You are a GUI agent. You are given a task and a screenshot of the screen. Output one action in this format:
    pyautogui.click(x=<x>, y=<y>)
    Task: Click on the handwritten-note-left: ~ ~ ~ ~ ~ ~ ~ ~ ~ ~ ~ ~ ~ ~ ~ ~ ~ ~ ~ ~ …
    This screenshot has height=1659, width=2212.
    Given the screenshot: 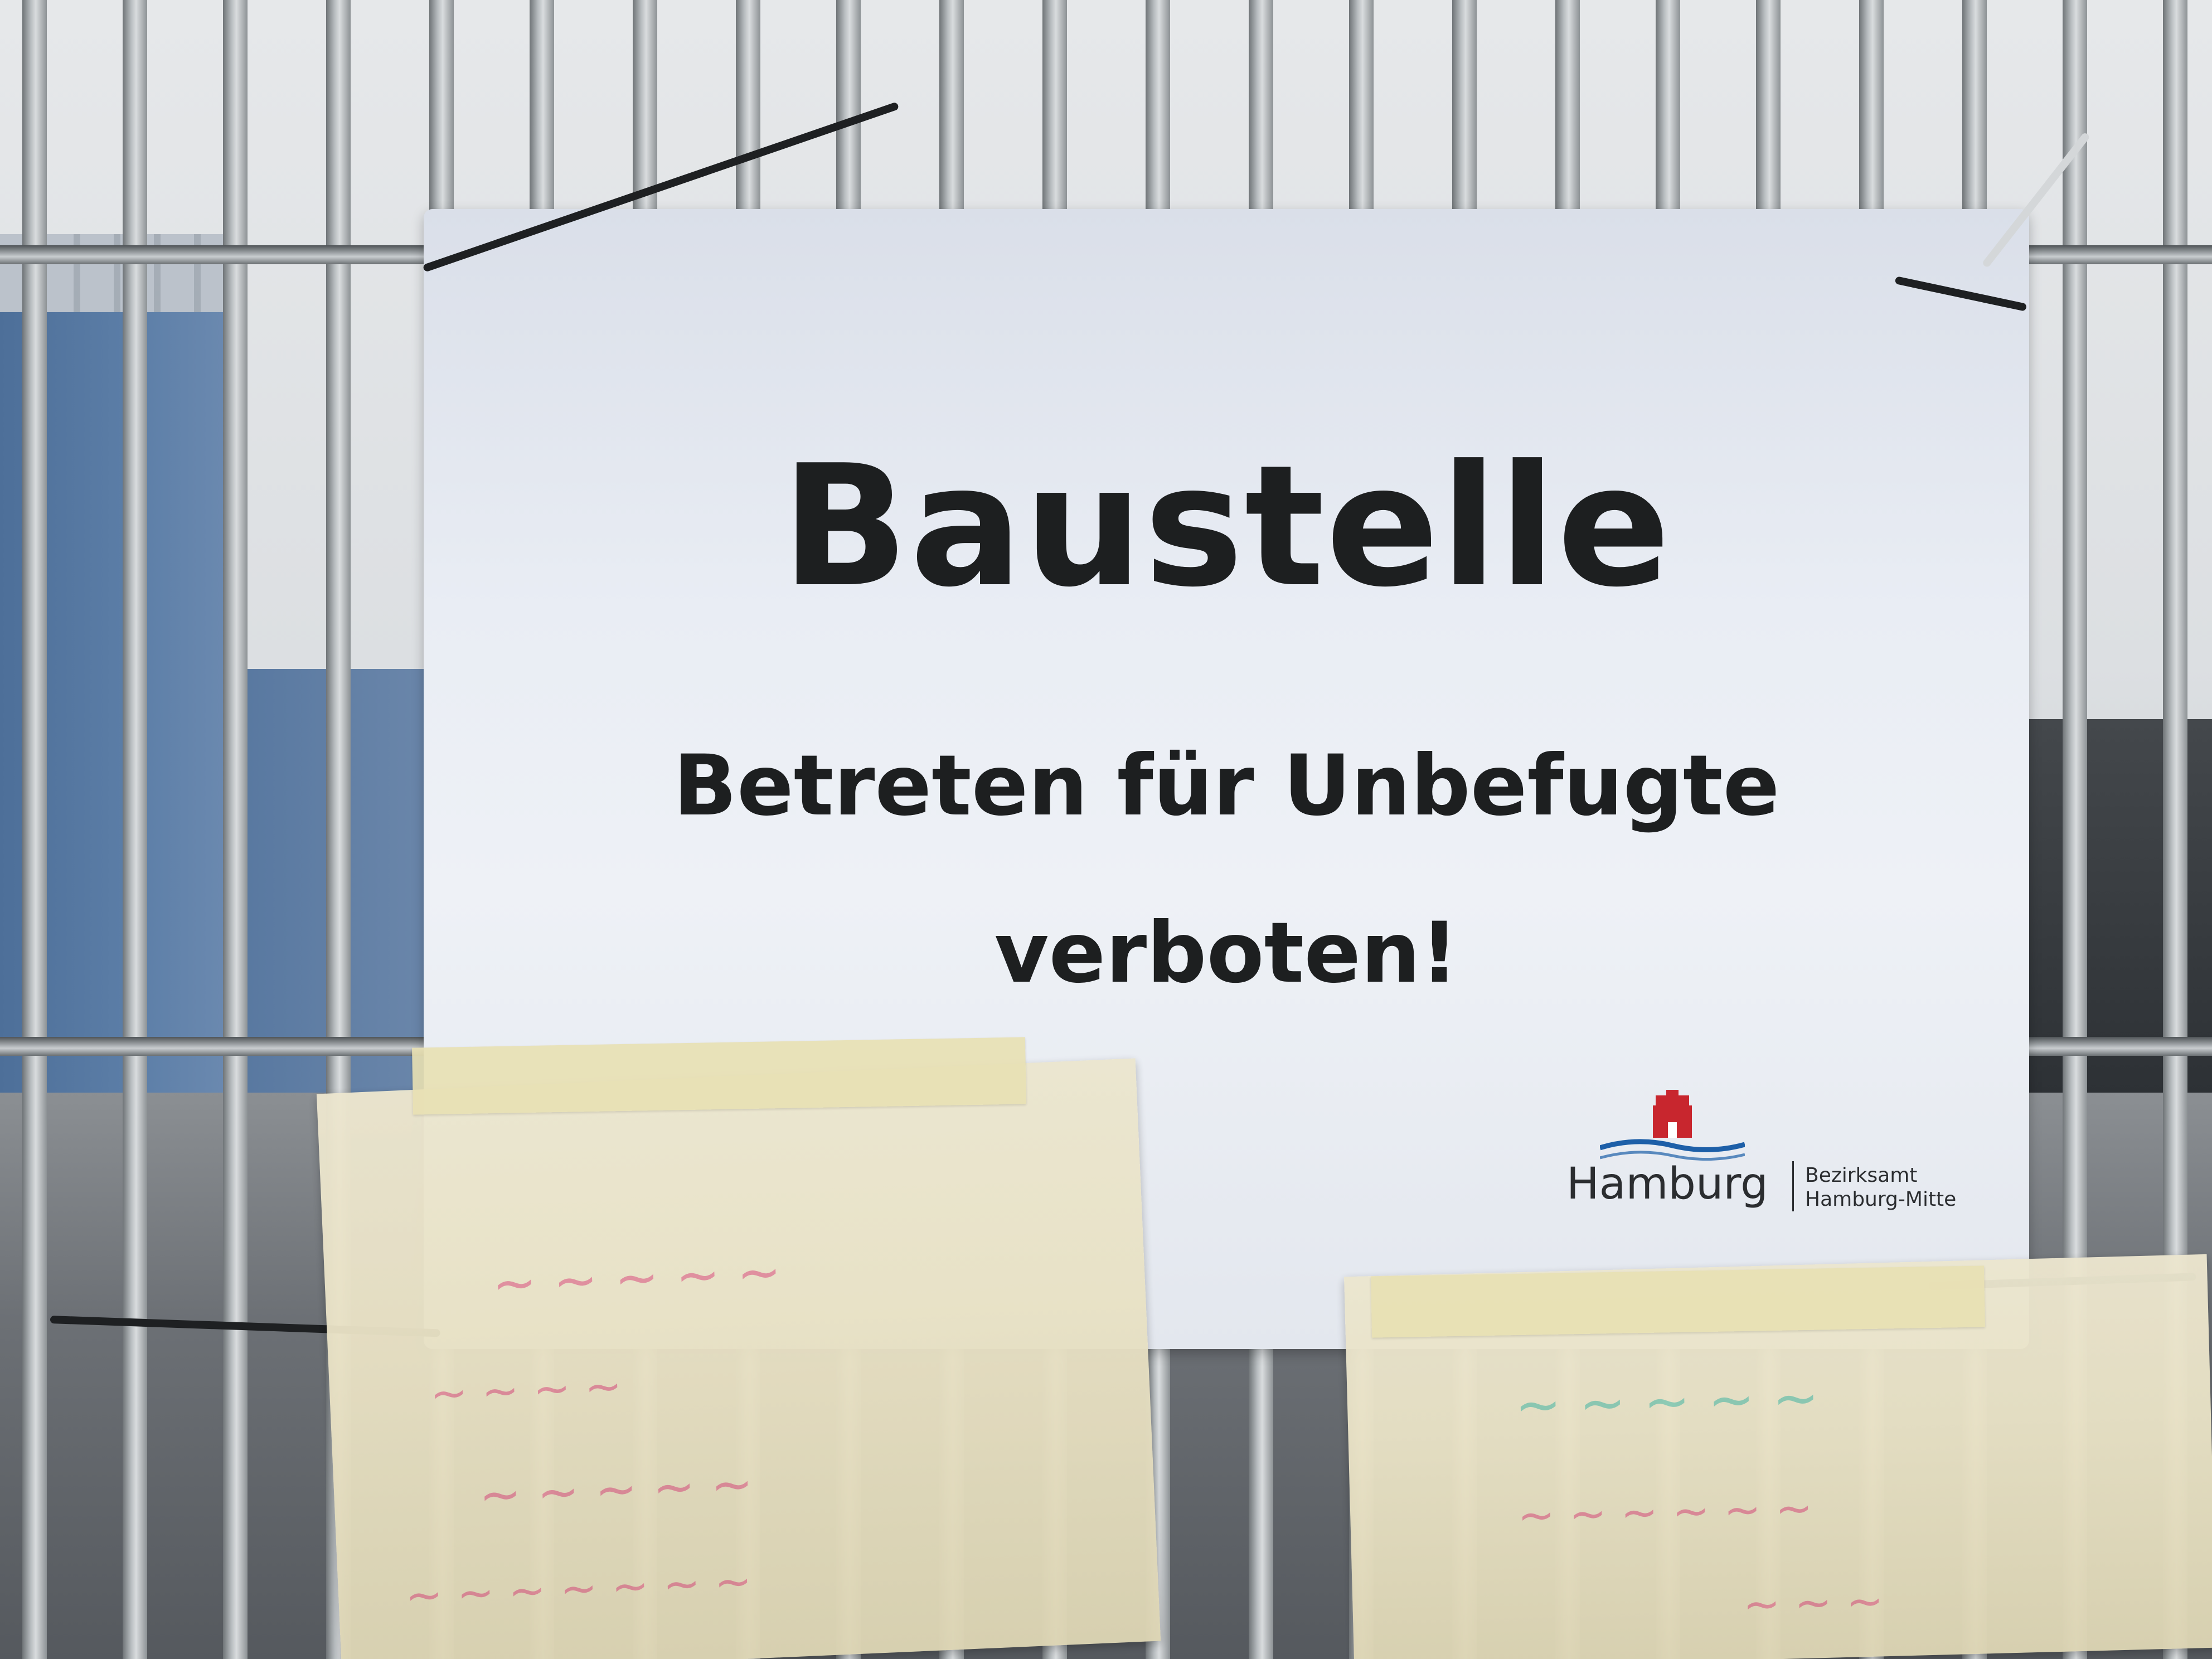 What is the action you would take?
    pyautogui.click(x=738, y=1359)
    